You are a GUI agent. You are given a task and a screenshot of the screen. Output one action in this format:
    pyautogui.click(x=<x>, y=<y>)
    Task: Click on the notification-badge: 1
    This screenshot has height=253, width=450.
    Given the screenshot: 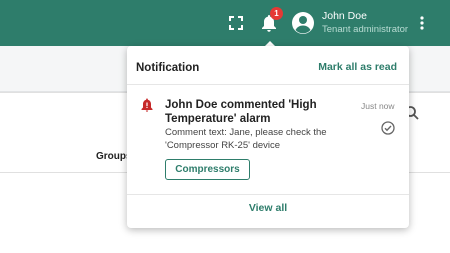 What is the action you would take?
    pyautogui.click(x=276, y=13)
    